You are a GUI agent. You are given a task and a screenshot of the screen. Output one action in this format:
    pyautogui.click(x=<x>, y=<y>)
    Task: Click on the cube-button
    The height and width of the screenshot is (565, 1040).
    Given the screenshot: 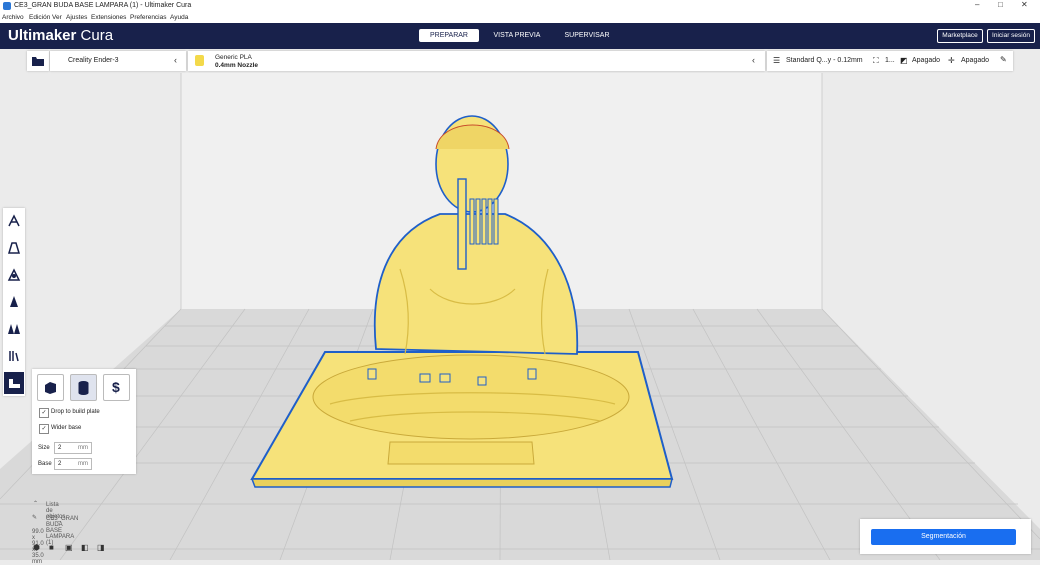 What is the action you would take?
    pyautogui.click(x=50, y=387)
    